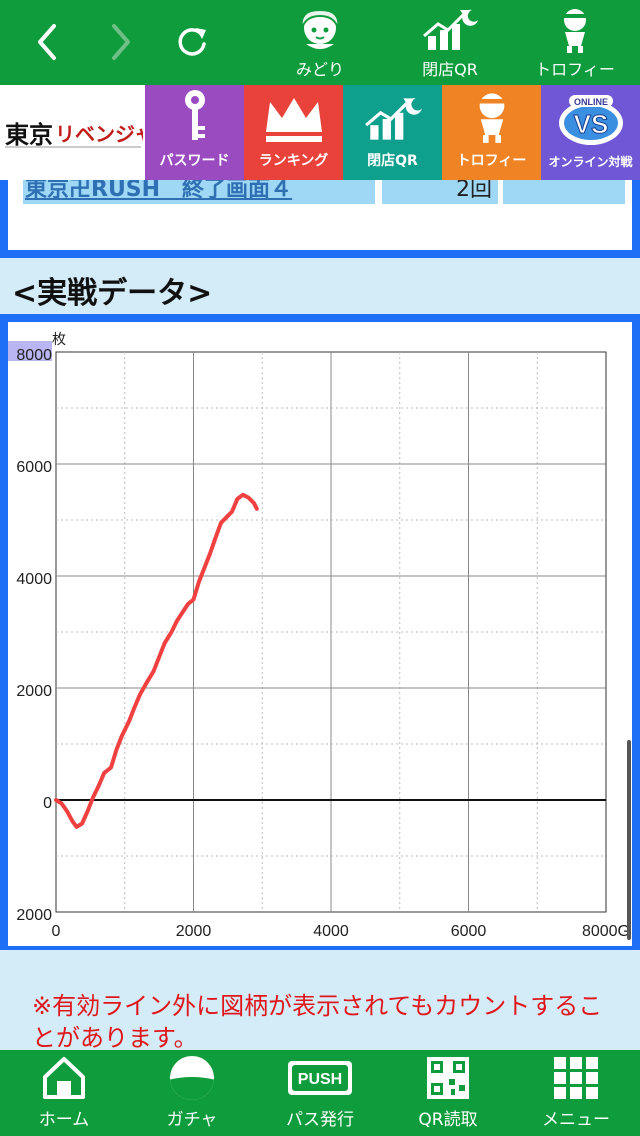  I want to click on gacha-ball-icon, so click(192, 1078).